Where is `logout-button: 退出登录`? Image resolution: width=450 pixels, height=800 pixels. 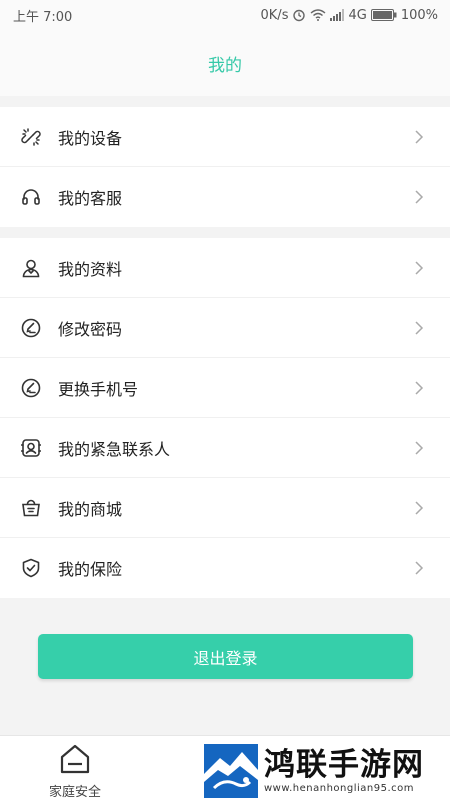 logout-button: 退出登录 is located at coordinates (225, 656).